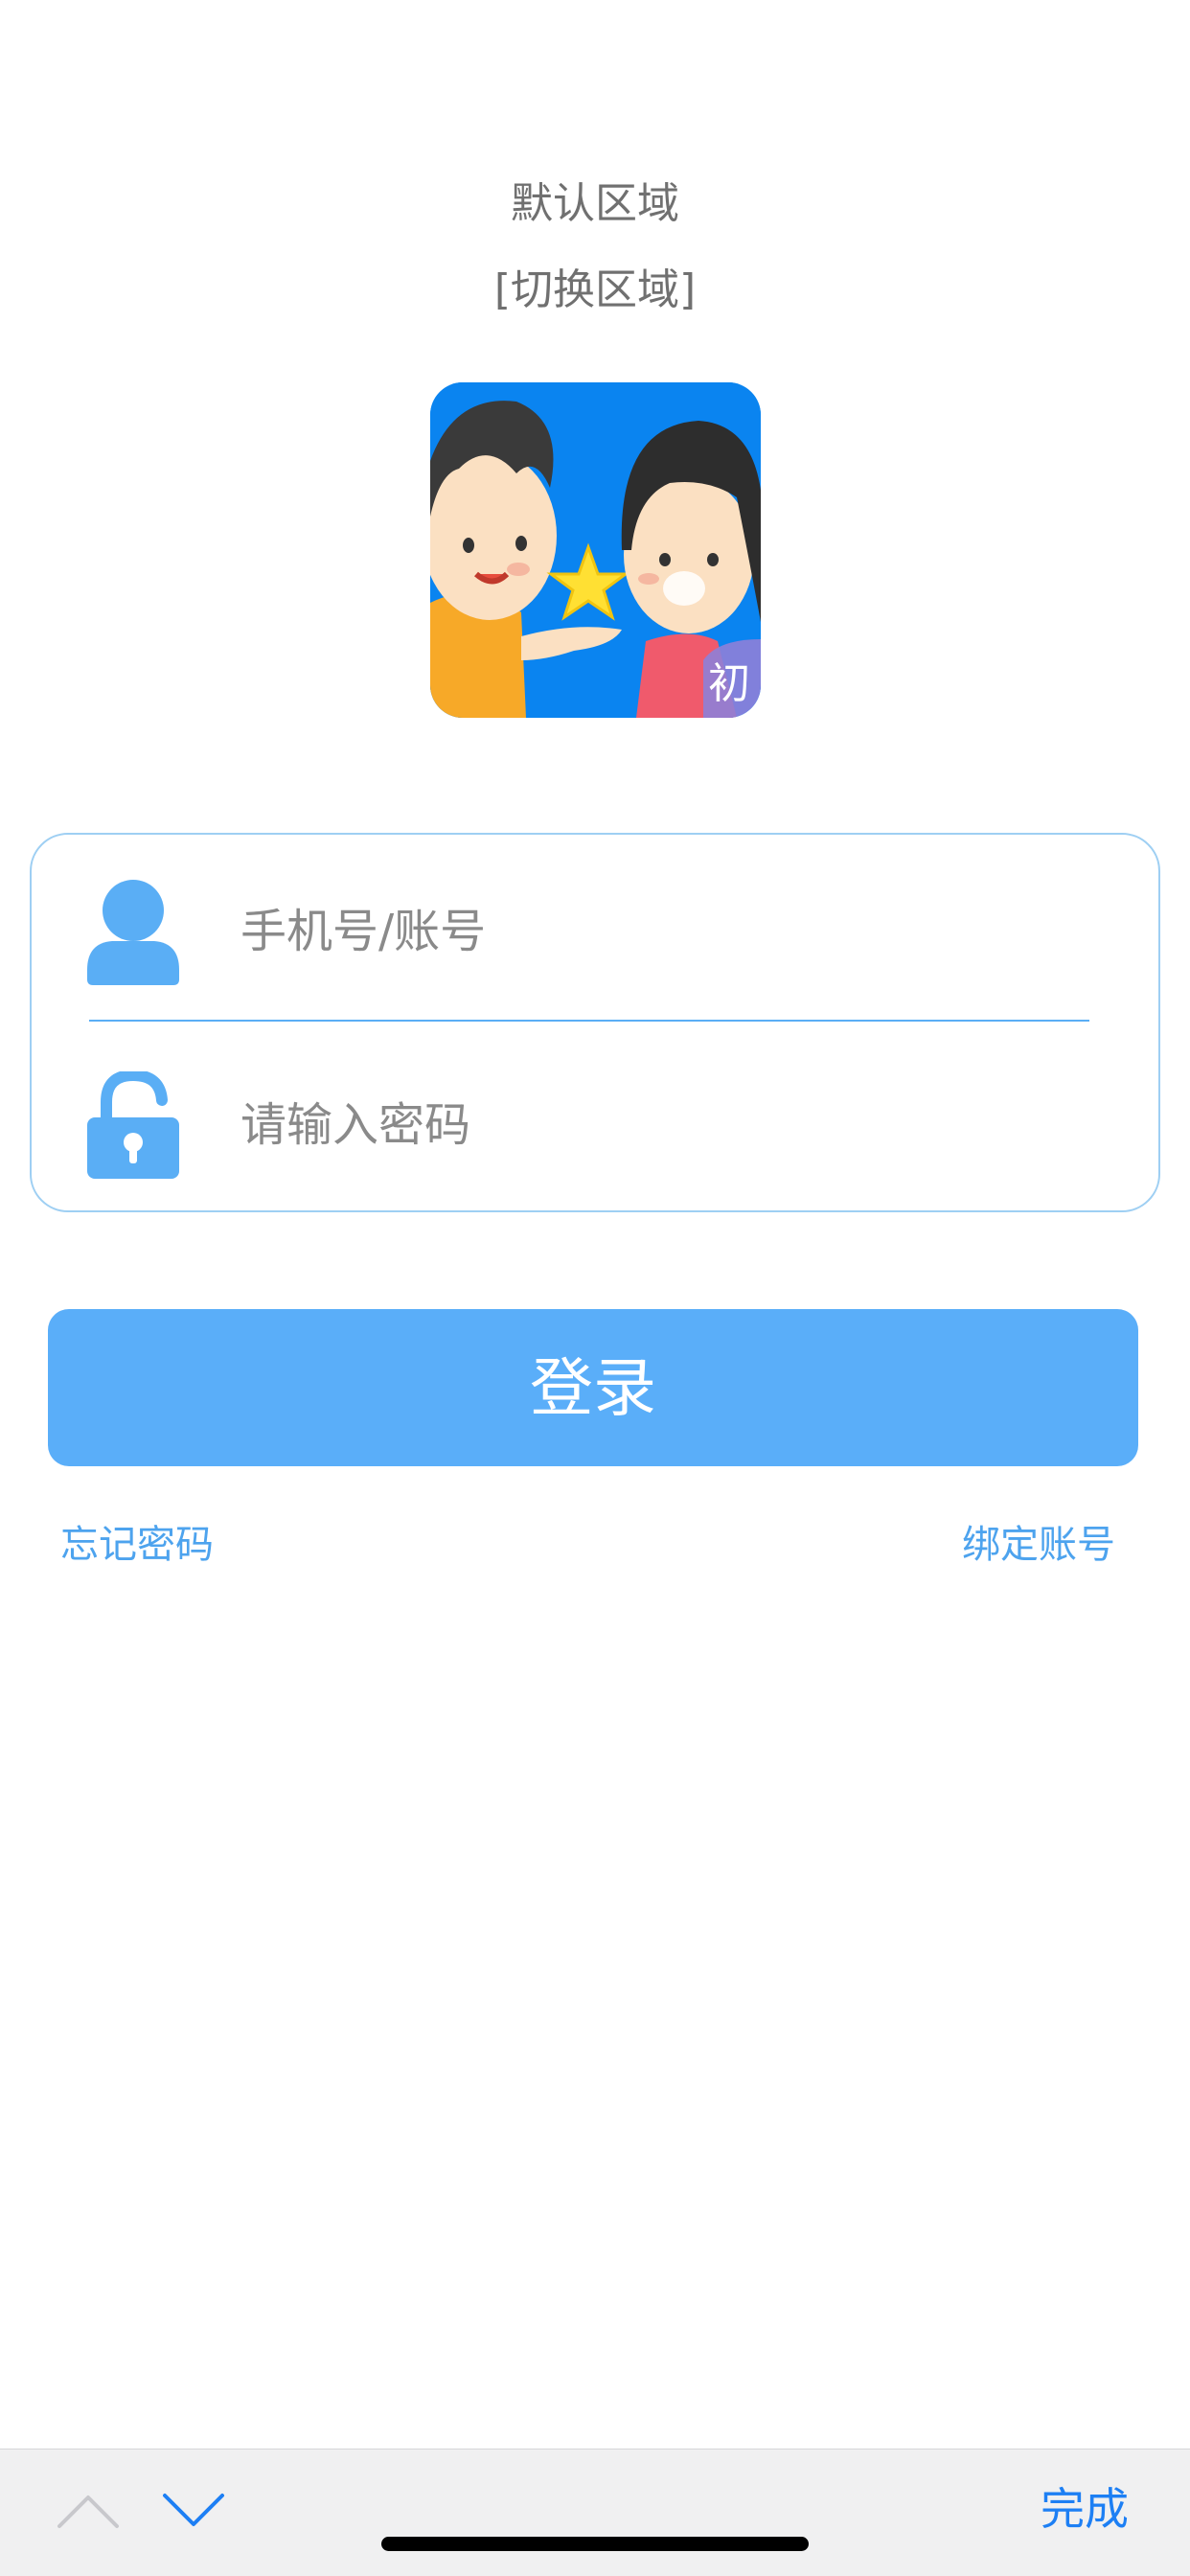 Image resolution: width=1190 pixels, height=2576 pixels. I want to click on logo-badge-text: 初, so click(729, 683).